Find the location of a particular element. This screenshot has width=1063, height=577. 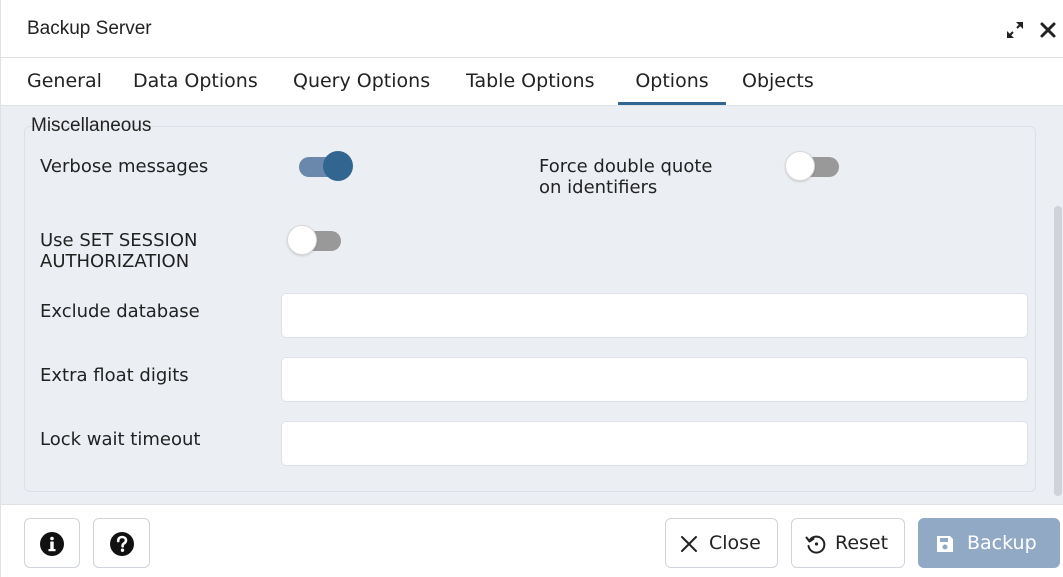

set-session-authorization-toggle is located at coordinates (316, 241).